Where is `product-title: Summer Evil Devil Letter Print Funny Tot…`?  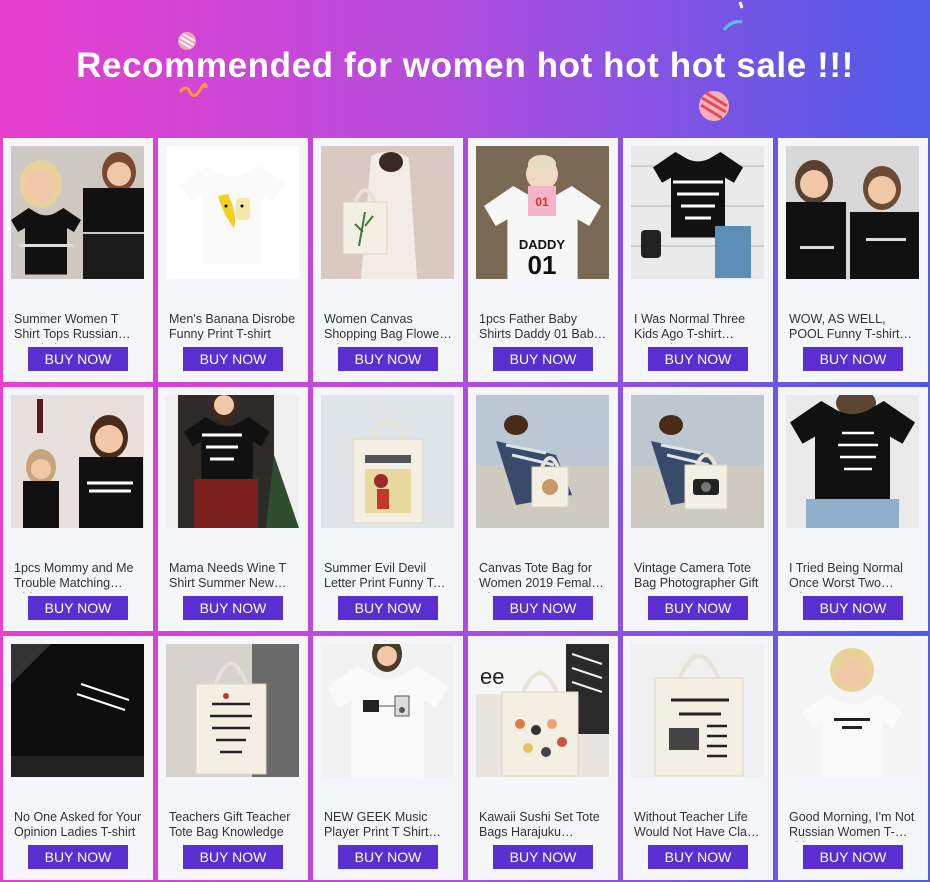
product-title: Summer Evil Devil Letter Print Funny Tot… is located at coordinates (388, 577).